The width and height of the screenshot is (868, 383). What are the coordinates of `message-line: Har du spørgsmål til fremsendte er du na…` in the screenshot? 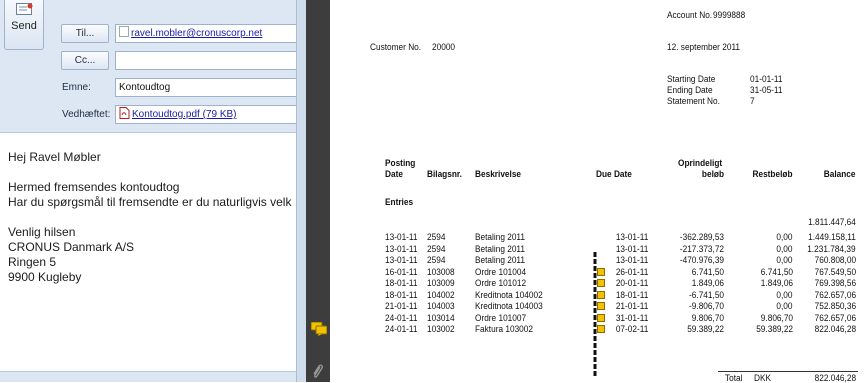 It's located at (150, 202).